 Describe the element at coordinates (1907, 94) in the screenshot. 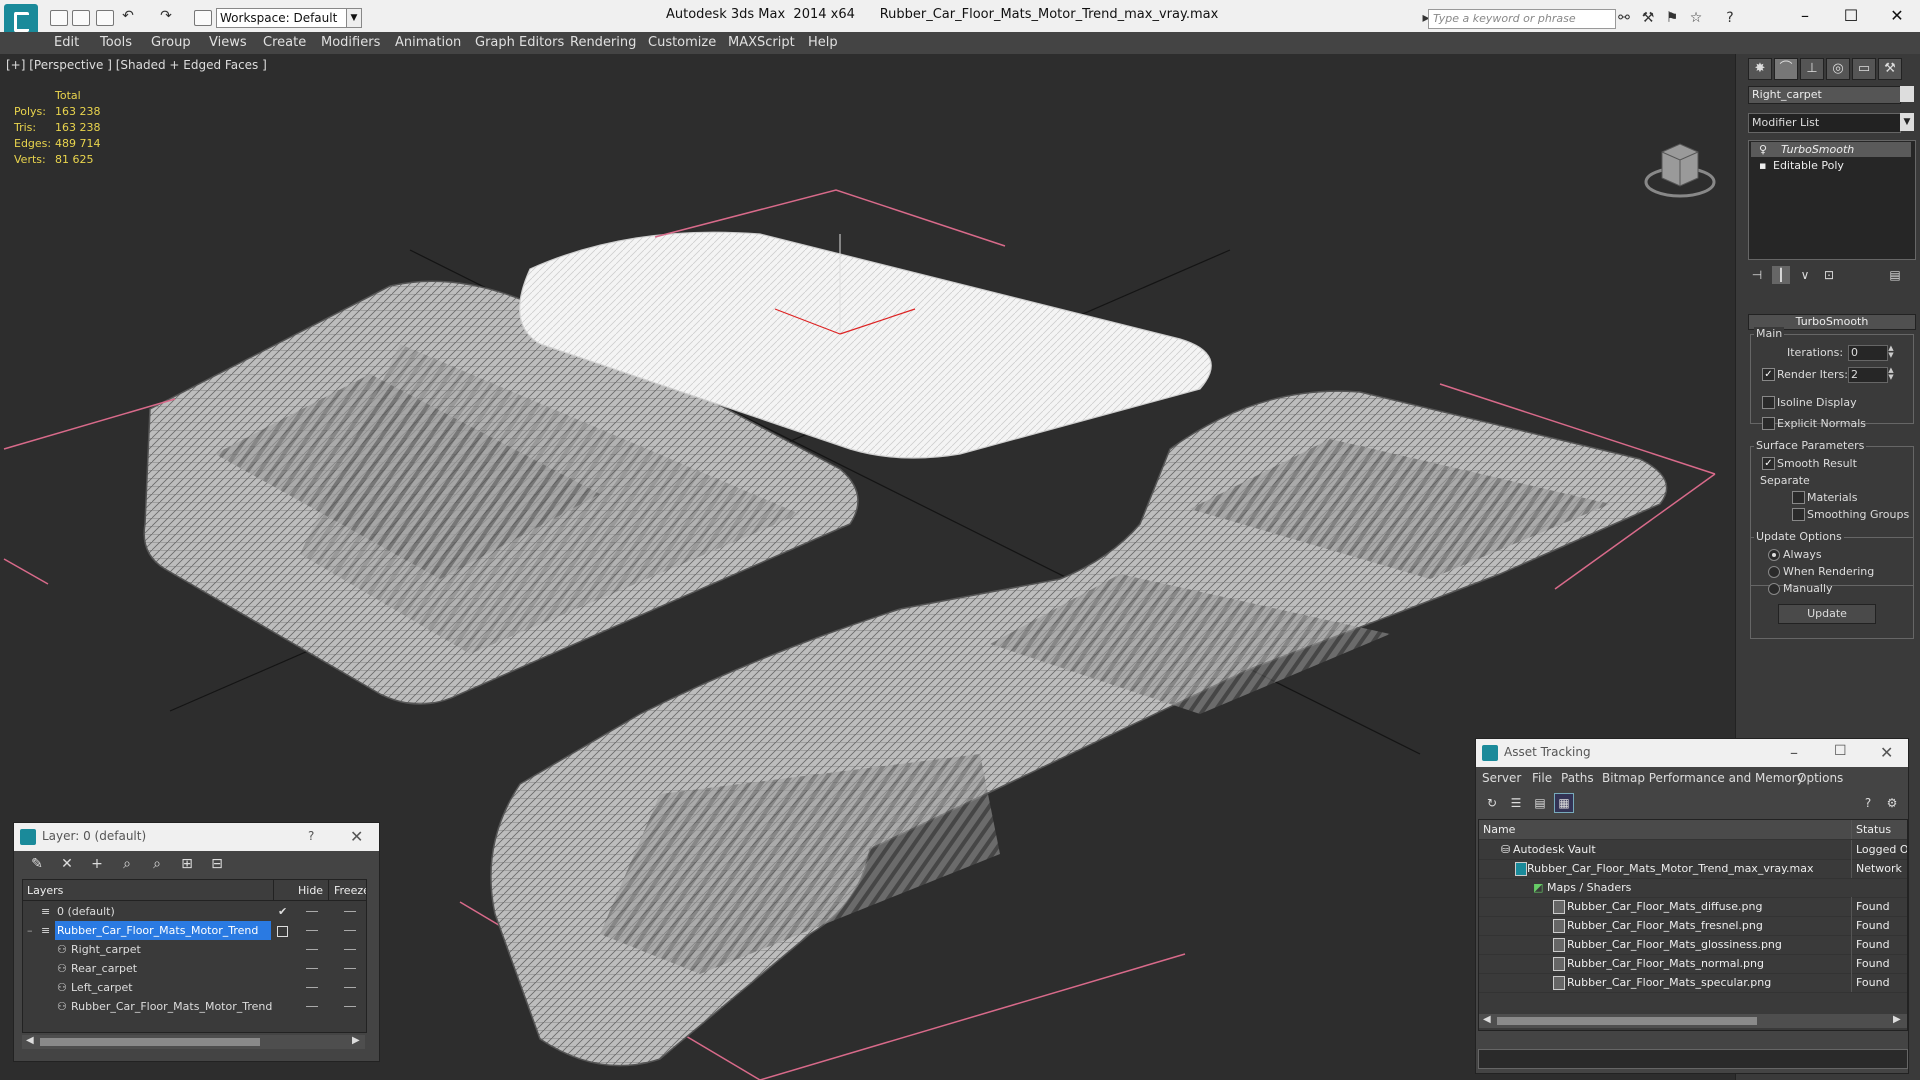

I see `object-color-swatch` at that location.